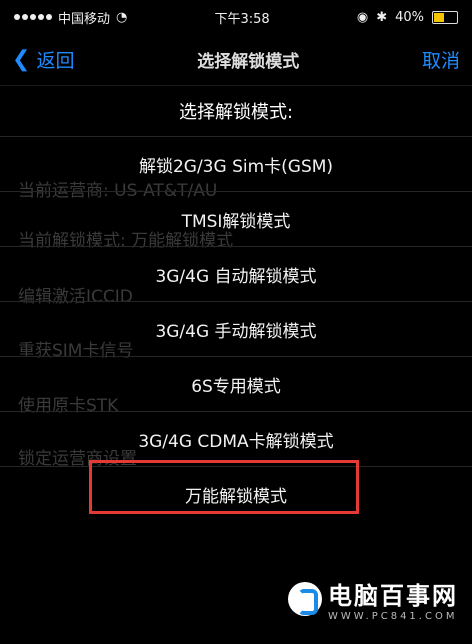 This screenshot has width=472, height=644. What do you see at coordinates (236, 383) in the screenshot?
I see `option-6s: 6S专用模式` at bounding box center [236, 383].